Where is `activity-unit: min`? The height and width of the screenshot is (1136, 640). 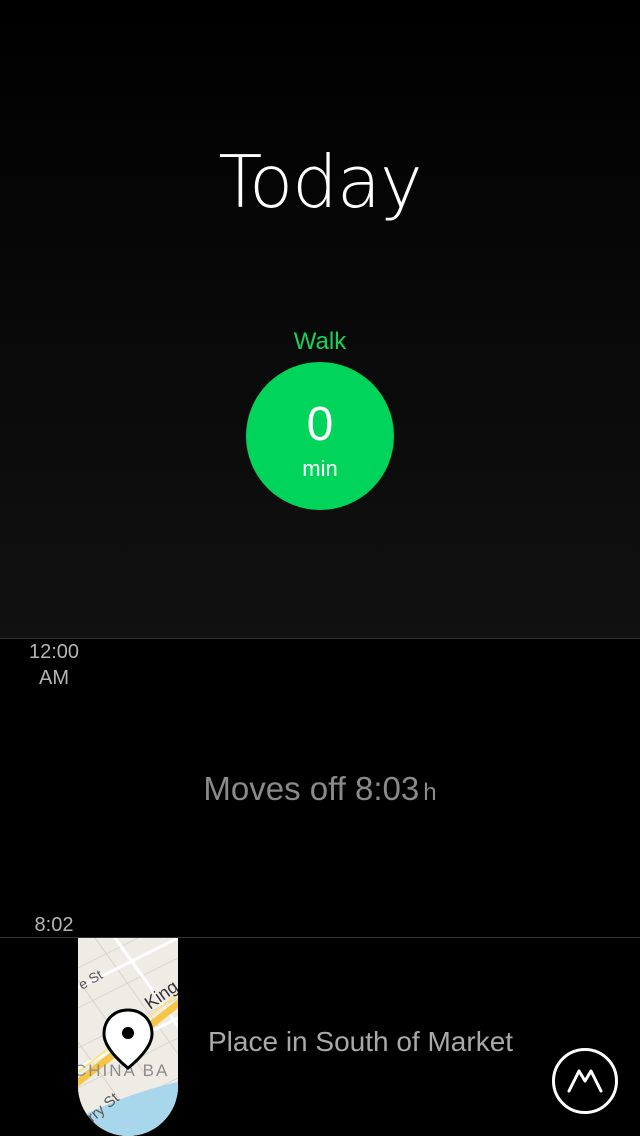 activity-unit: min is located at coordinates (320, 468).